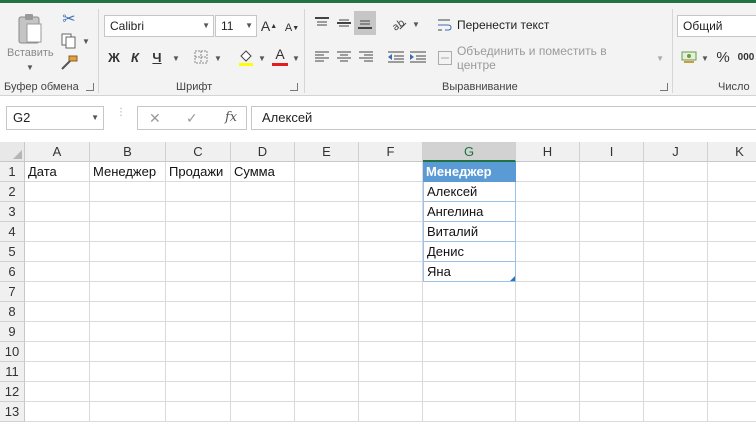  I want to click on merge-center-button: Объединить и поместить в центре ▼, so click(551, 58).